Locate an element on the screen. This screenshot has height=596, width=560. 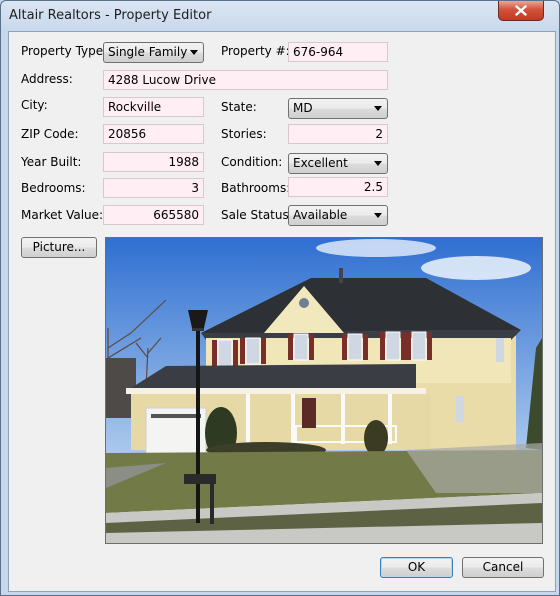
condition-select: Excellent is located at coordinates (338, 163).